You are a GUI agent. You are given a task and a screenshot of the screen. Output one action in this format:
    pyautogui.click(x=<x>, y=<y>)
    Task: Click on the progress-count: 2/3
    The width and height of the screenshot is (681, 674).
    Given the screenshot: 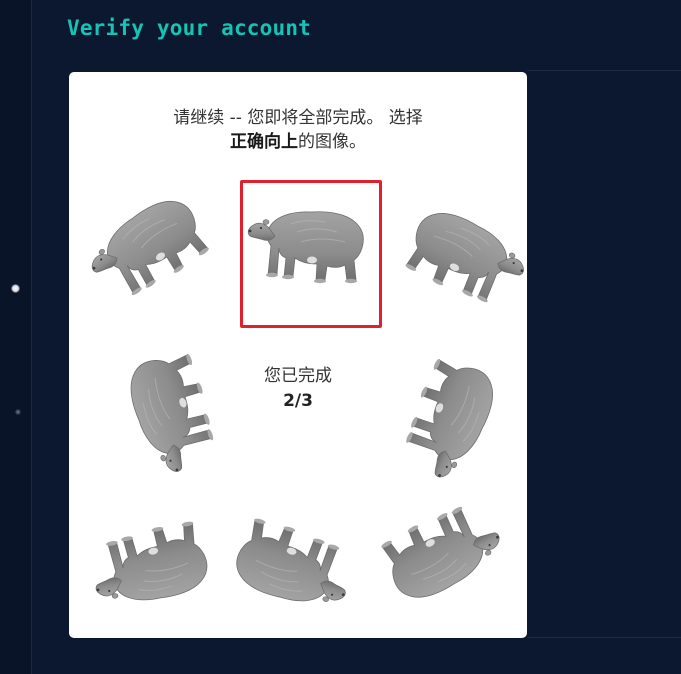 What is the action you would take?
    pyautogui.click(x=298, y=401)
    